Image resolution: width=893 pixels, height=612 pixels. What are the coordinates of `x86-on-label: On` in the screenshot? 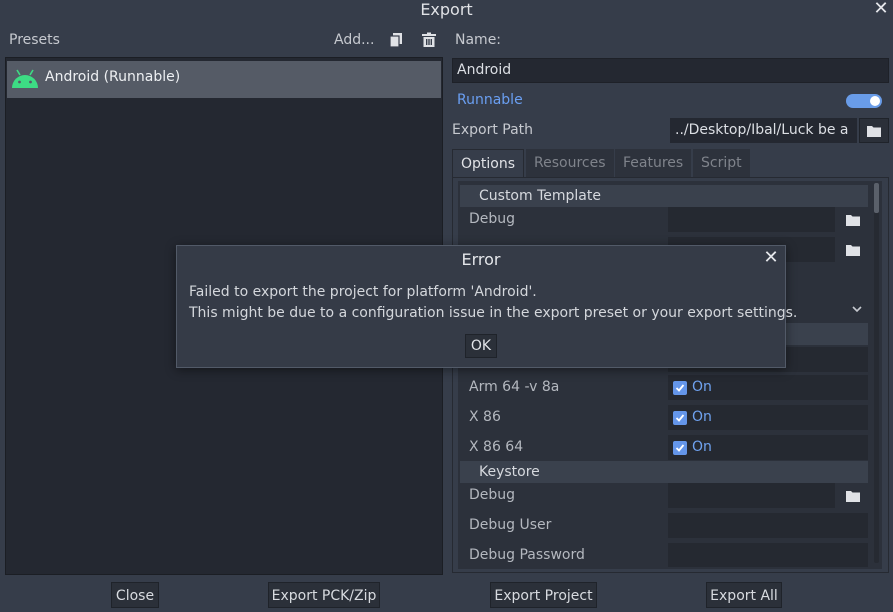 It's located at (702, 417).